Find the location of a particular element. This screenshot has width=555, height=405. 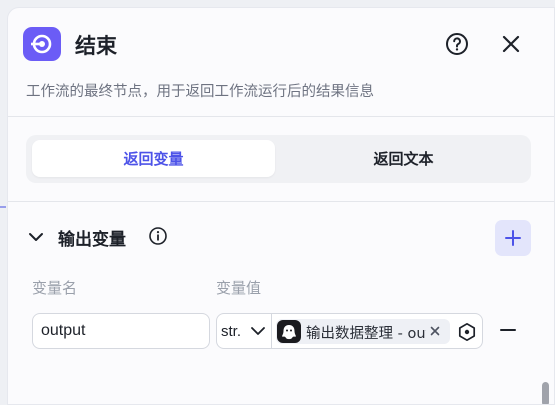

output-section-header: 输出变量 is located at coordinates (278, 238).